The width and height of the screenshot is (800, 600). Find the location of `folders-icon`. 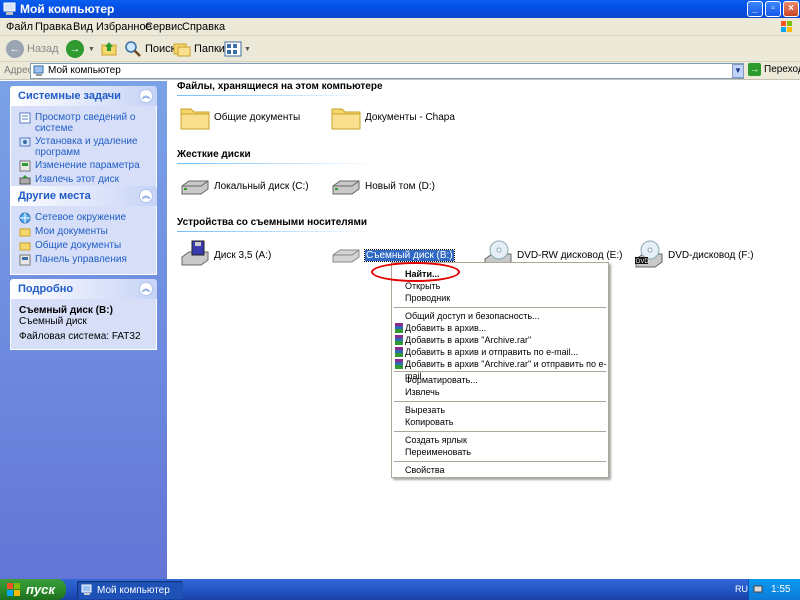

folders-icon is located at coordinates (182, 50).